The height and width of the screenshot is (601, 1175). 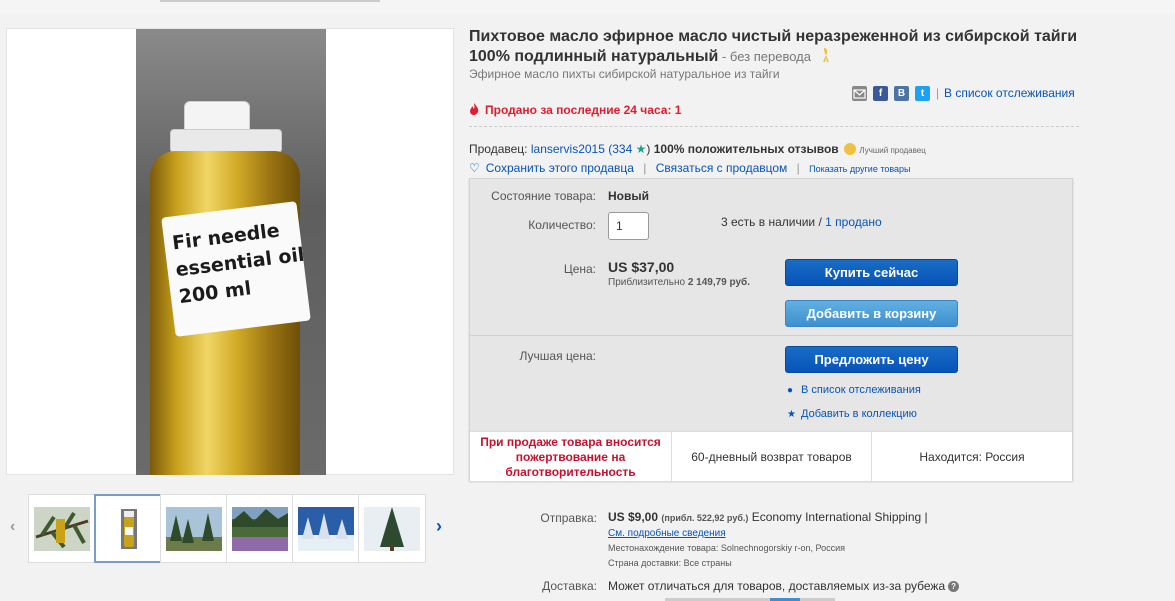 I want to click on eye-icon: ●, so click(x=790, y=390).